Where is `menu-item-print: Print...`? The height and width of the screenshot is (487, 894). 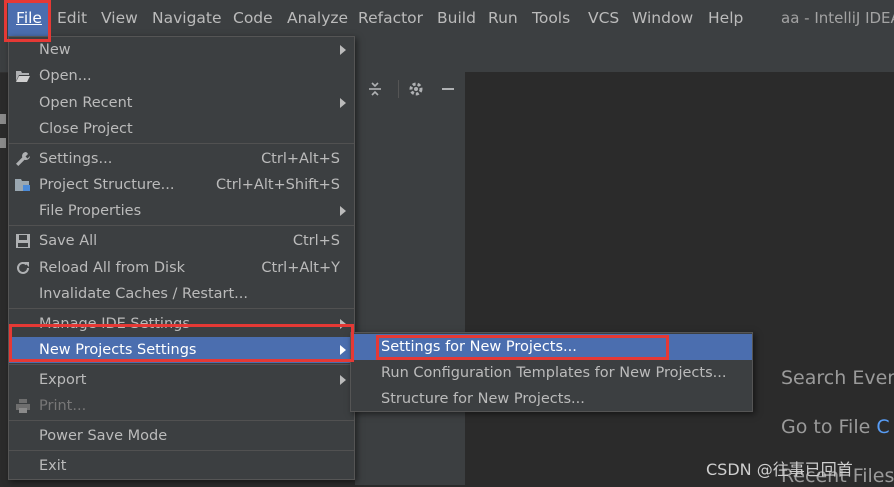 menu-item-print: Print... is located at coordinates (181, 406).